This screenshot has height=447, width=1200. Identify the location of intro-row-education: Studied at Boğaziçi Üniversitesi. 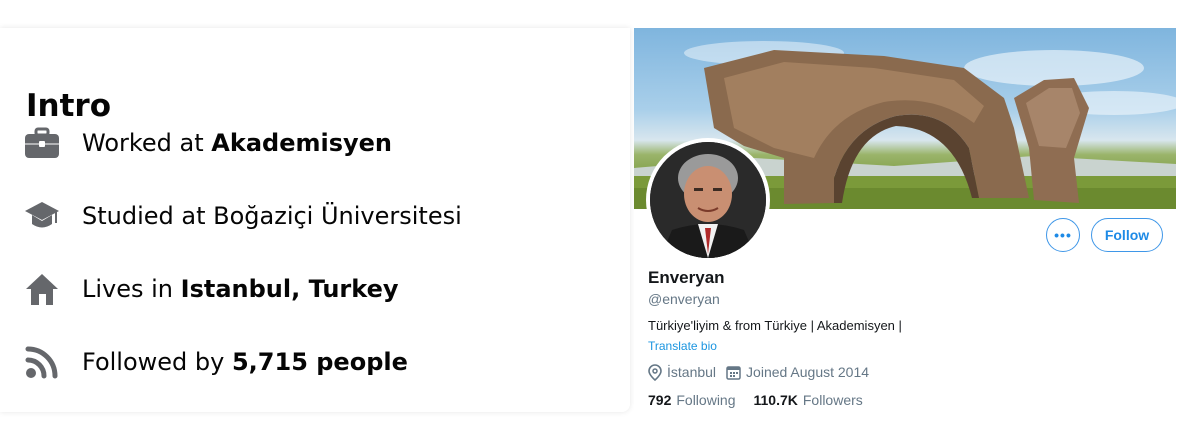
(243, 216).